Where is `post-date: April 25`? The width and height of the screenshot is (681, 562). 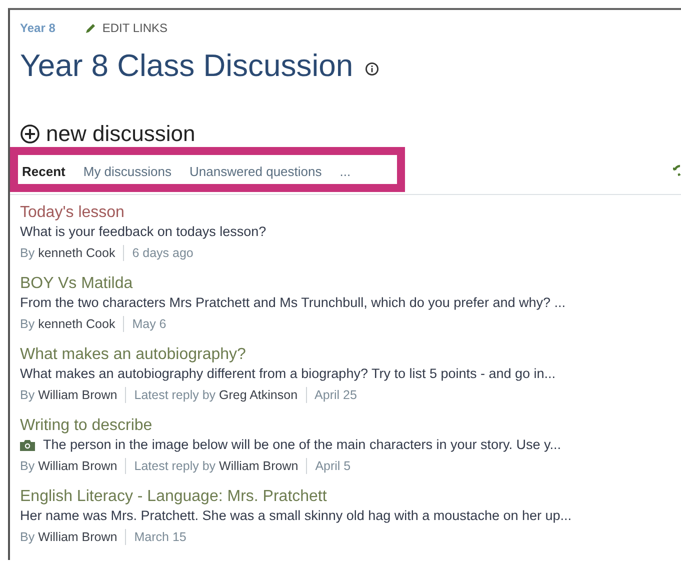 post-date: April 25 is located at coordinates (335, 395).